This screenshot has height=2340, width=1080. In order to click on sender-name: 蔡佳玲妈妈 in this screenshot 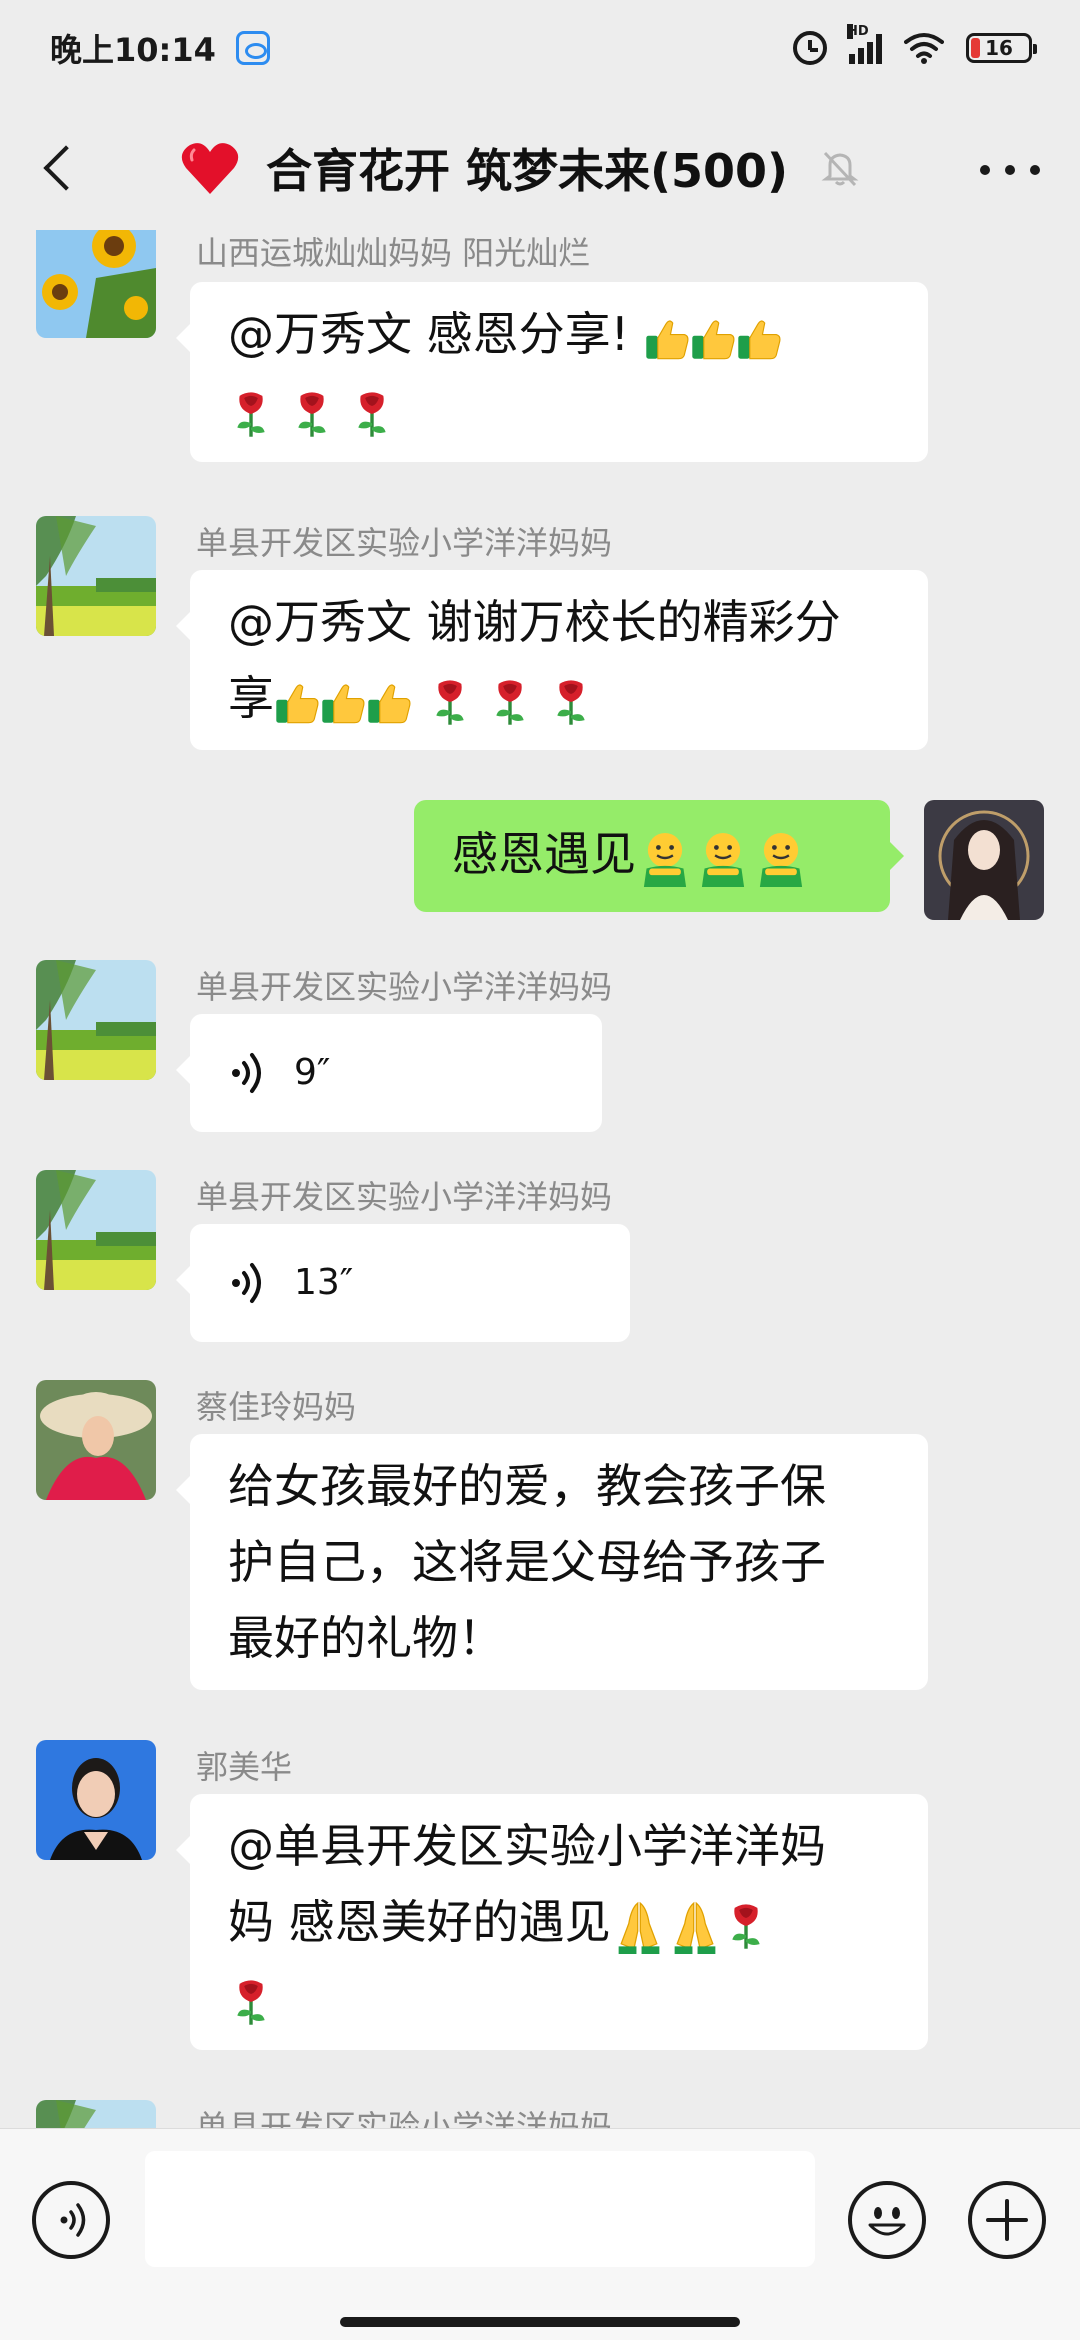, I will do `click(276, 1407)`.